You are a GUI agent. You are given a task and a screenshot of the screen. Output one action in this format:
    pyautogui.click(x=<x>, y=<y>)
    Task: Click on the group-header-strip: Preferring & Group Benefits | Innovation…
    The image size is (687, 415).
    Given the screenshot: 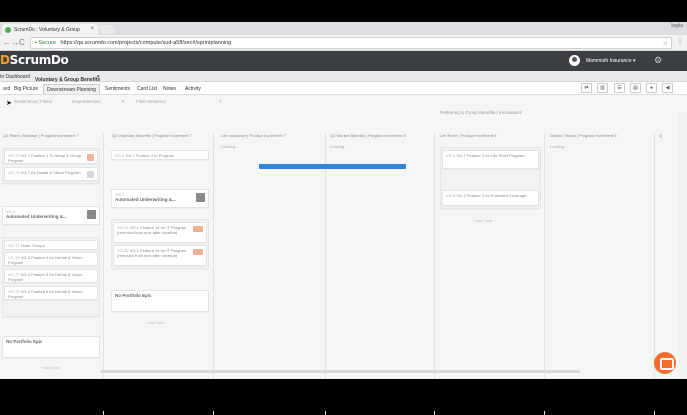 What is the action you would take?
    pyautogui.click(x=343, y=114)
    